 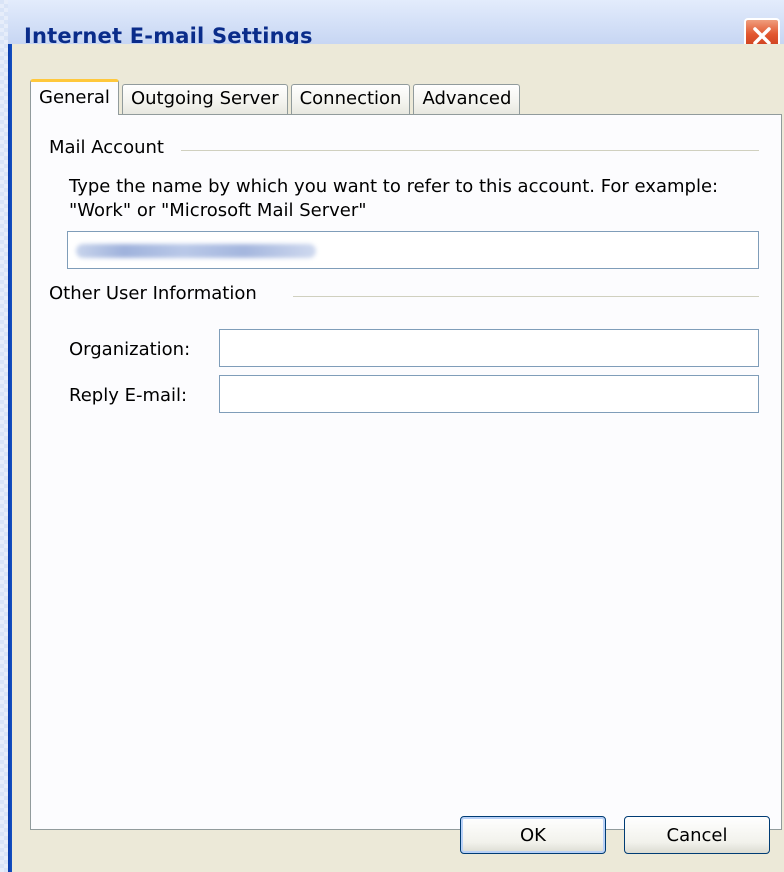 What do you see at coordinates (467, 99) in the screenshot?
I see `tab-advanced: Advanced` at bounding box center [467, 99].